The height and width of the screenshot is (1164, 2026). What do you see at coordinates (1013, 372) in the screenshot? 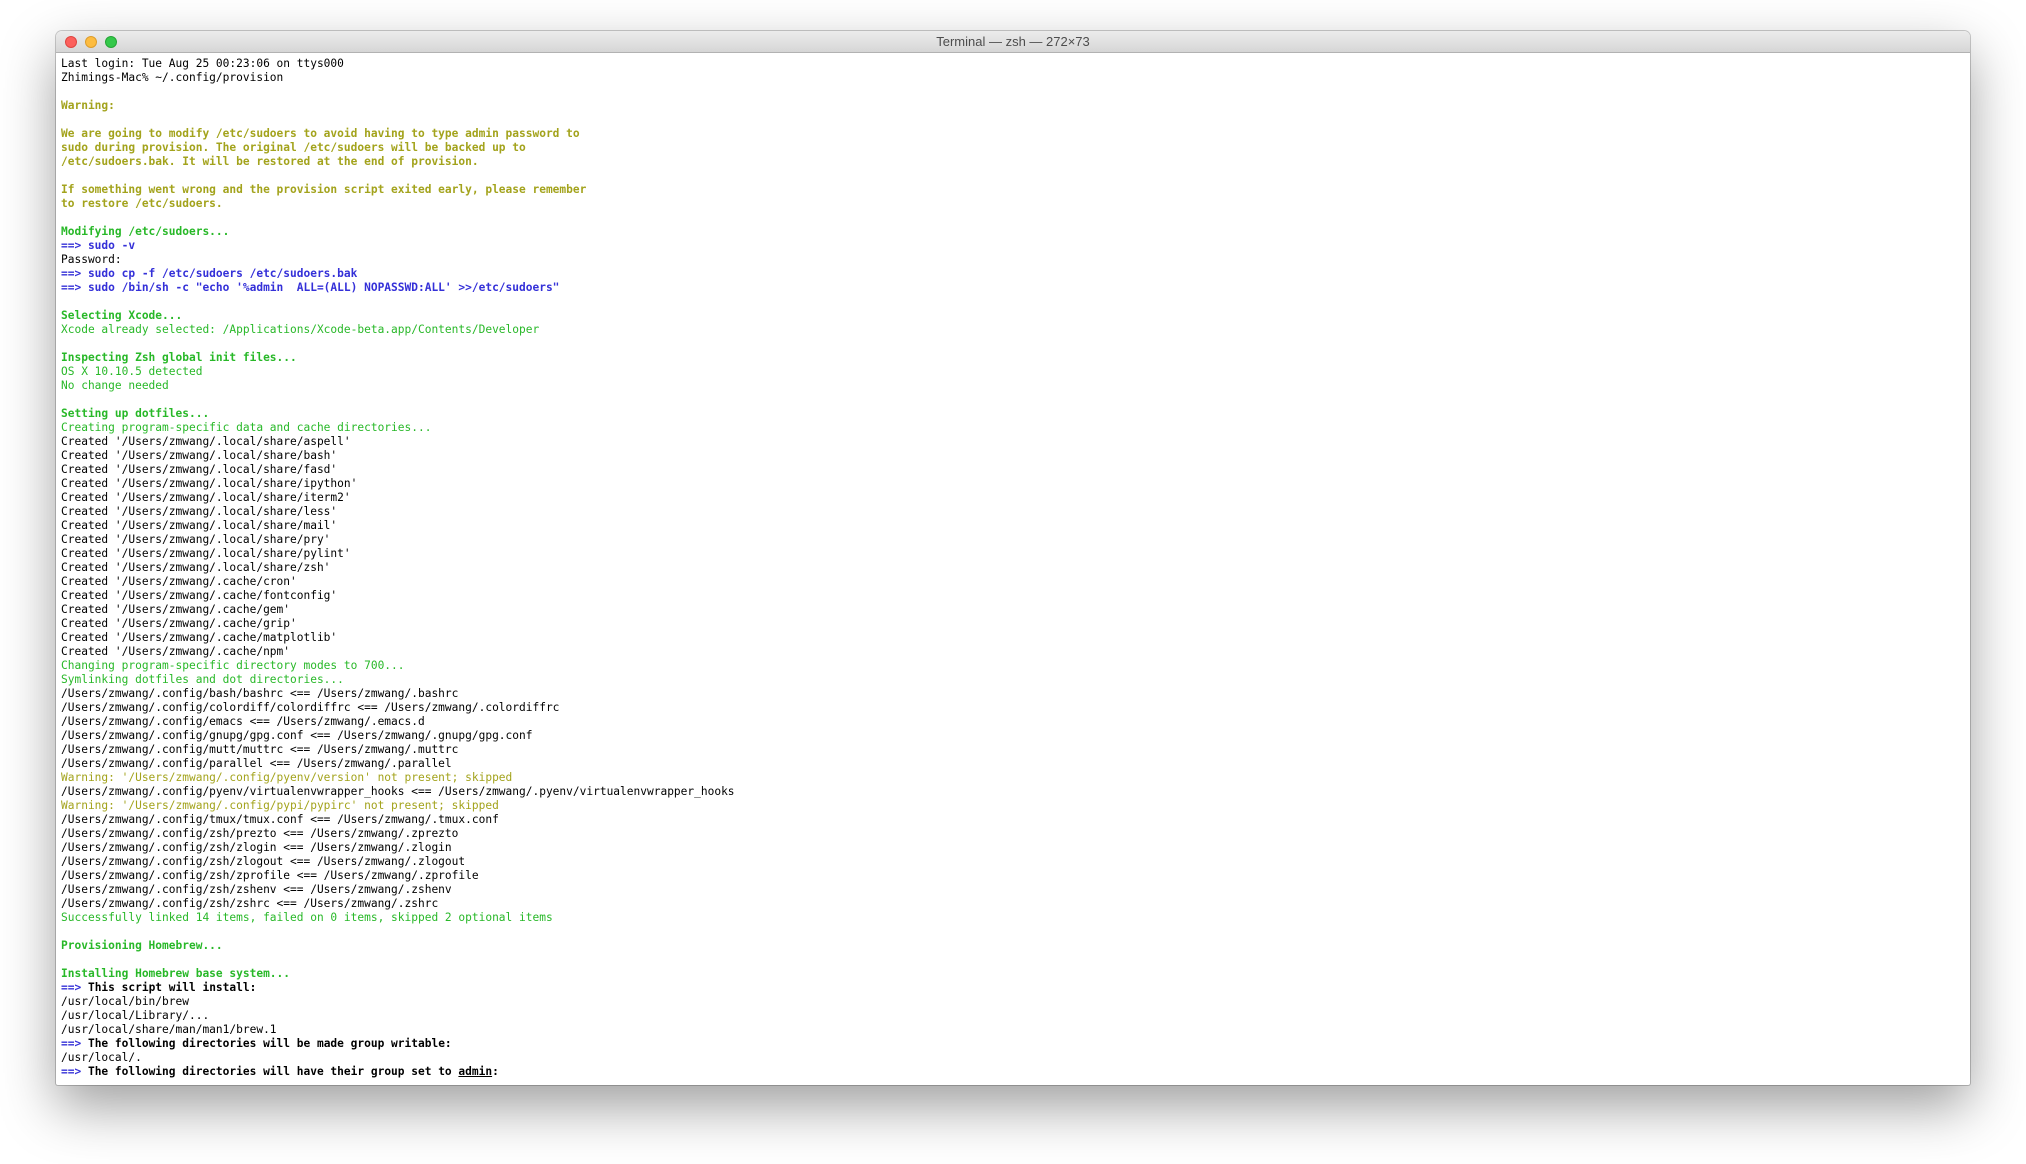
I see `terminal-line: OS X 10.10.5 detected` at bounding box center [1013, 372].